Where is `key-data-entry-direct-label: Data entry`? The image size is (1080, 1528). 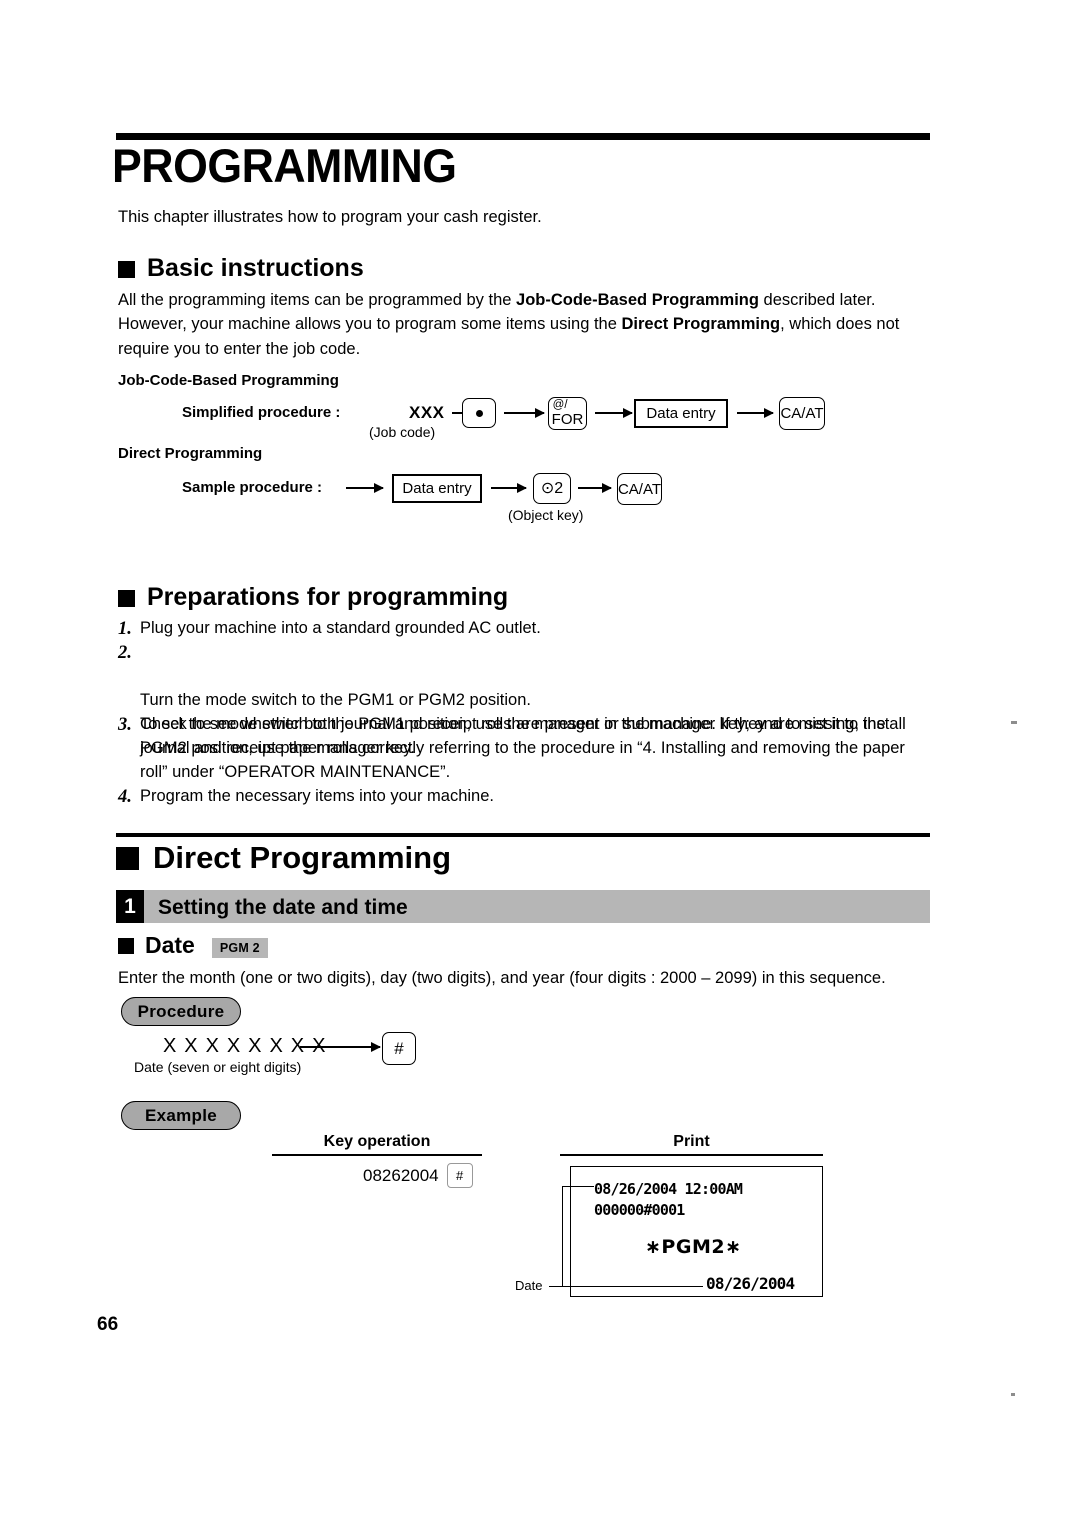 key-data-entry-direct-label: Data entry is located at coordinates (437, 488).